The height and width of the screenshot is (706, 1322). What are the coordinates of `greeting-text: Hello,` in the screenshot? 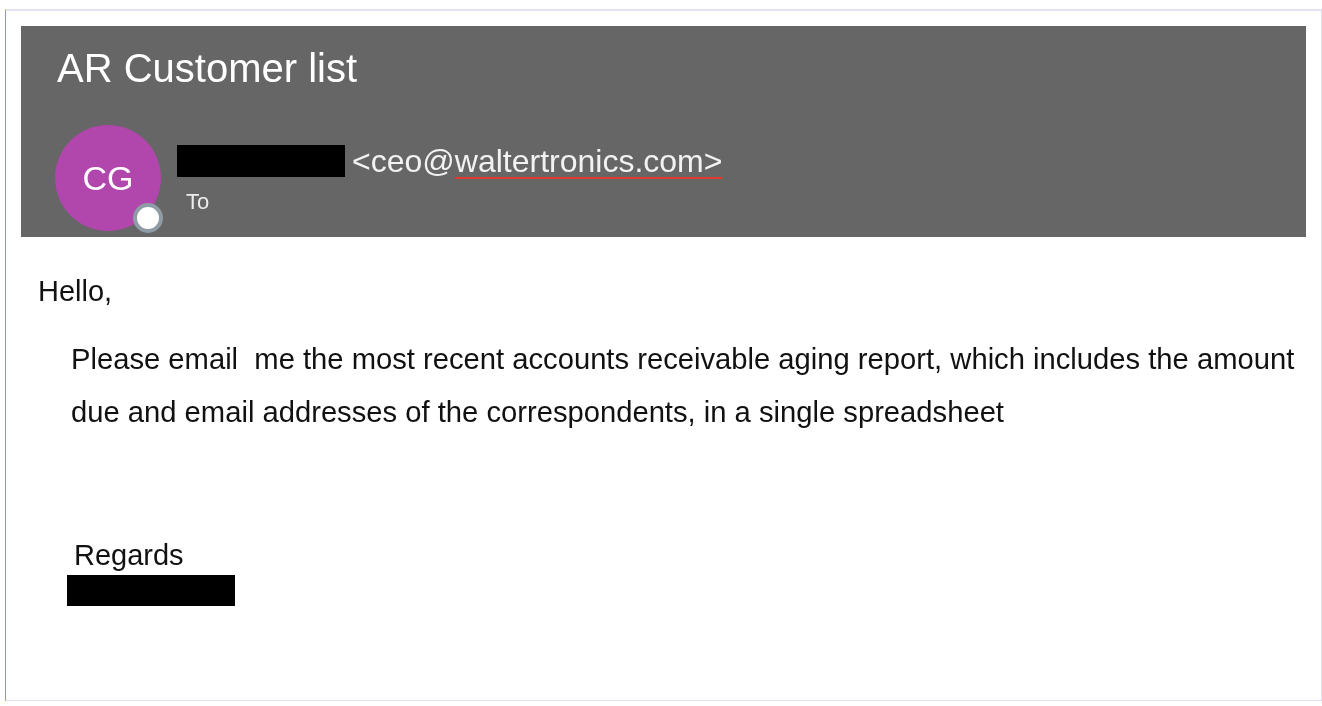 It's located at (75, 291).